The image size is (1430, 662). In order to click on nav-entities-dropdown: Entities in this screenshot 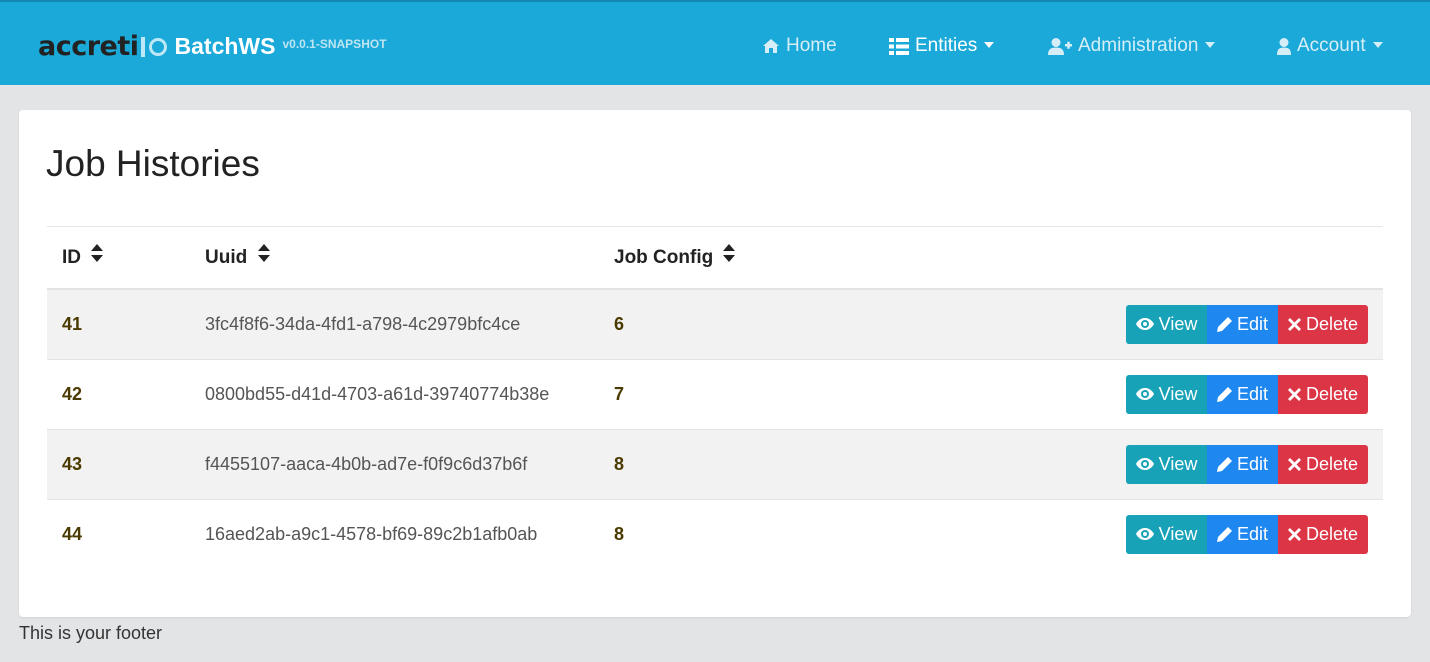, I will do `click(942, 46)`.